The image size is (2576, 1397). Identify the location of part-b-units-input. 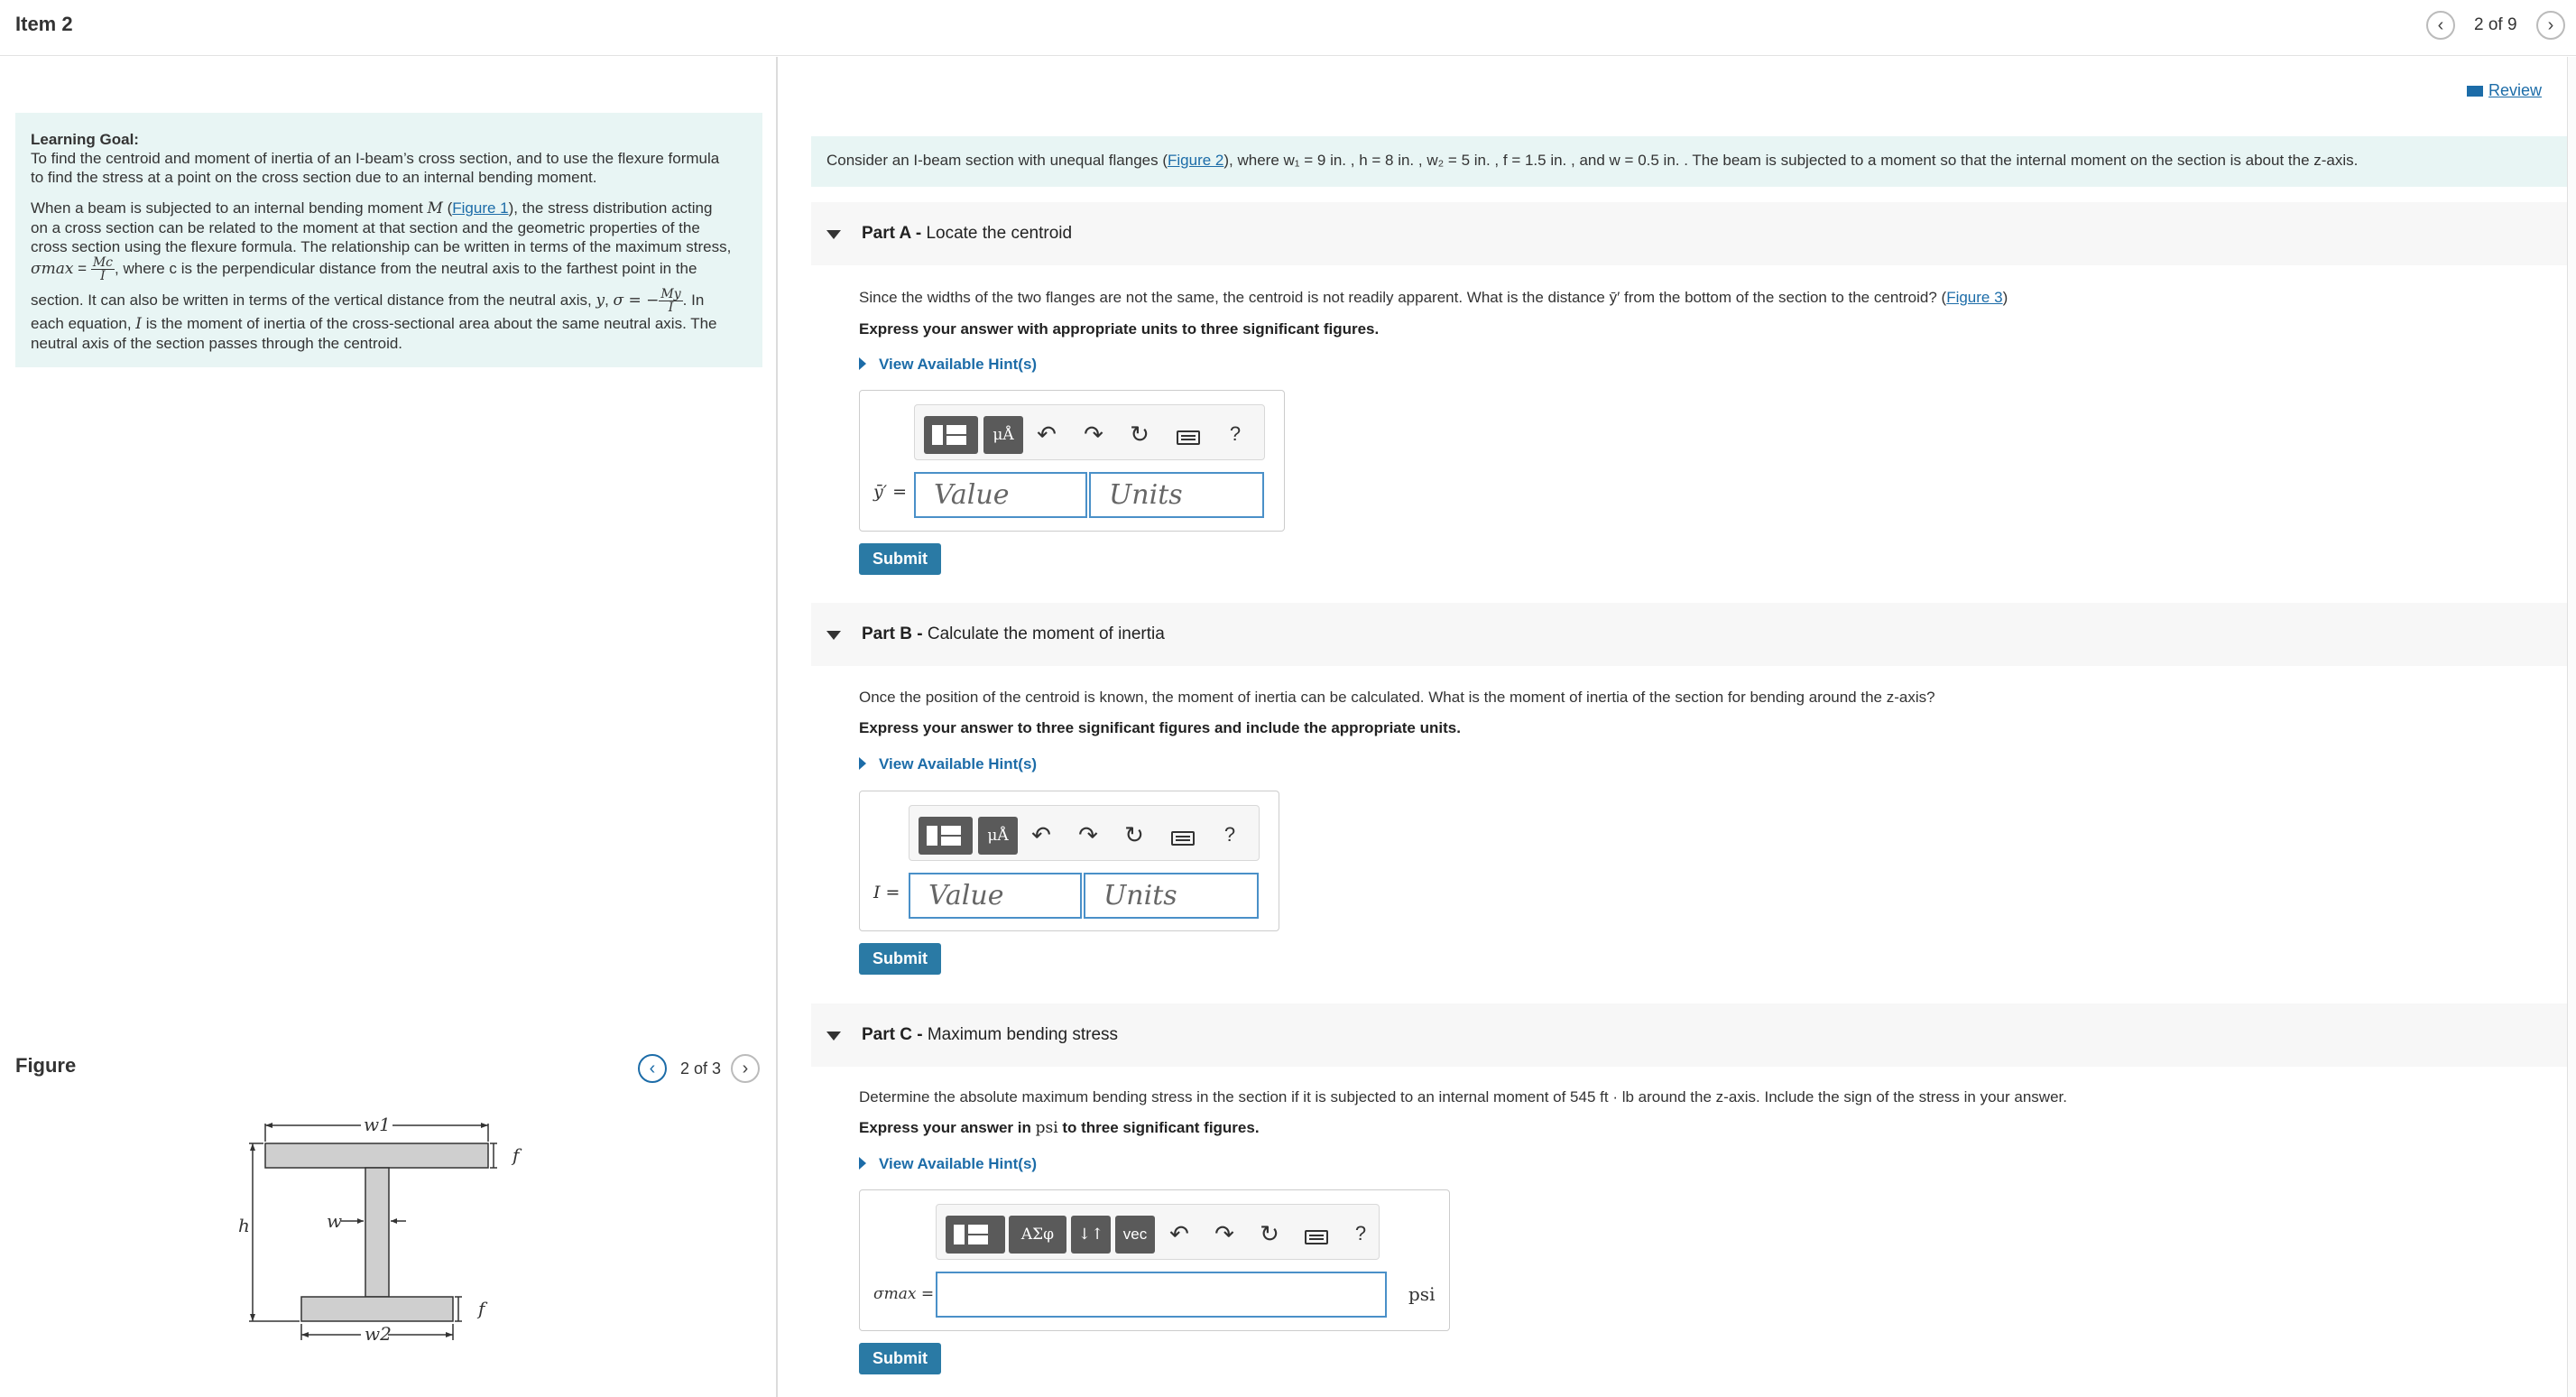
(1171, 896).